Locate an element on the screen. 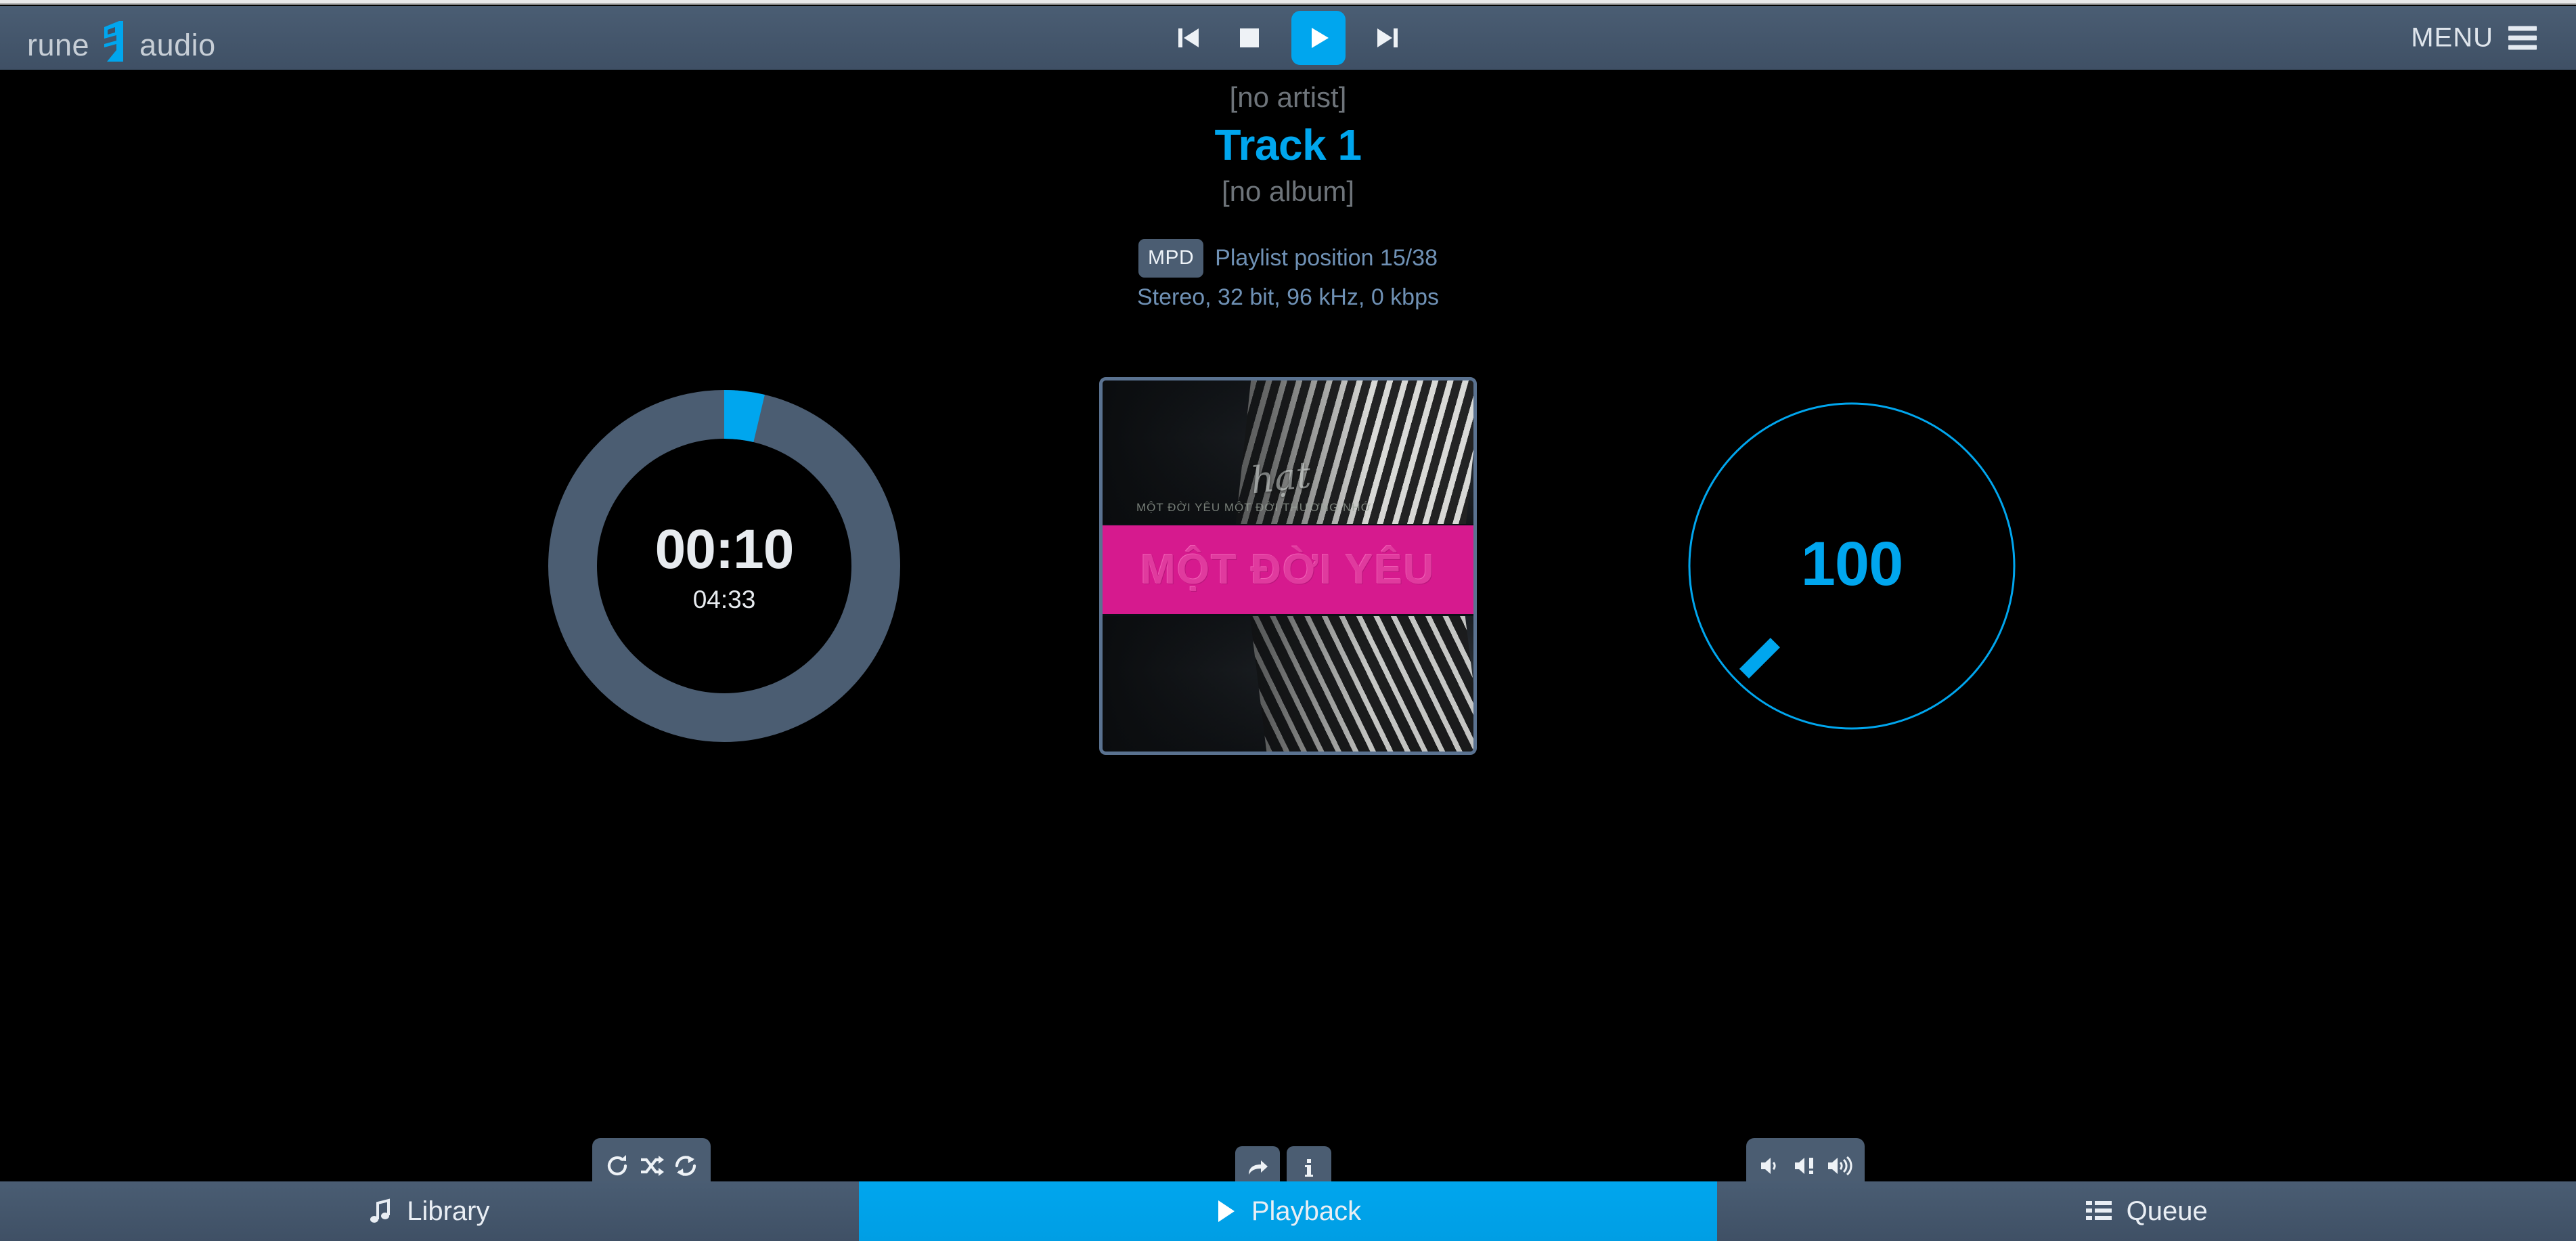 Image resolution: width=2576 pixels, height=1241 pixels. app-logo: rune audio is located at coordinates (121, 38).